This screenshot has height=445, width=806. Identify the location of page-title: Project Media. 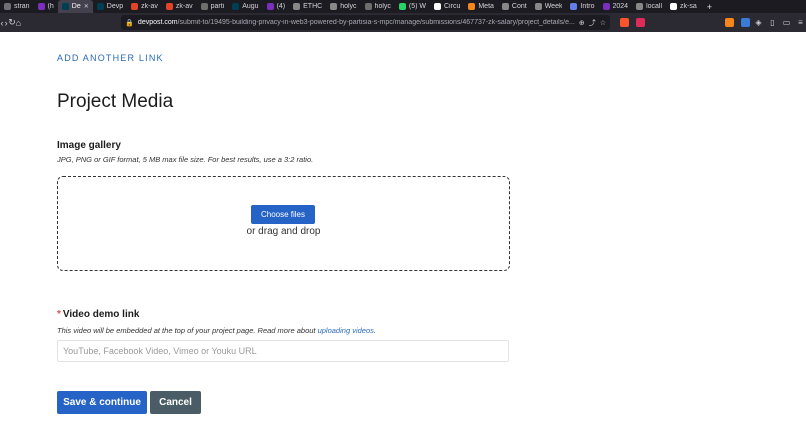
(115, 101).